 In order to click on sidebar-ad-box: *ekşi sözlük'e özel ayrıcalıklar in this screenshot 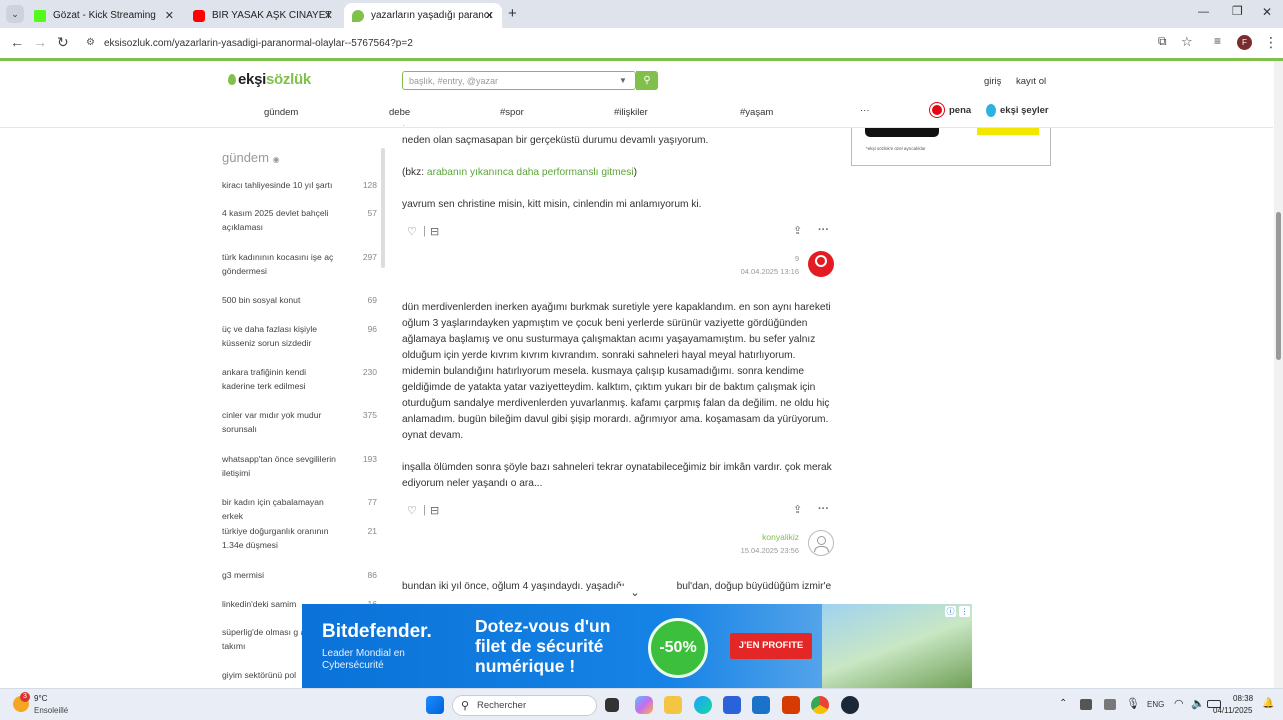, I will do `click(951, 147)`.